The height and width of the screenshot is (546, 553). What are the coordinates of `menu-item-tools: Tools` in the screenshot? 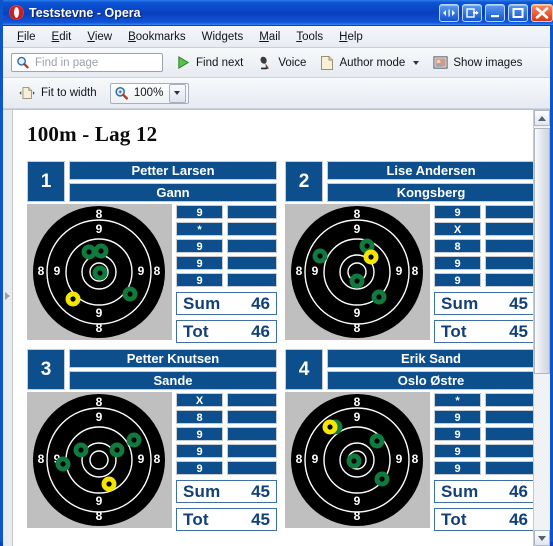 It's located at (309, 37).